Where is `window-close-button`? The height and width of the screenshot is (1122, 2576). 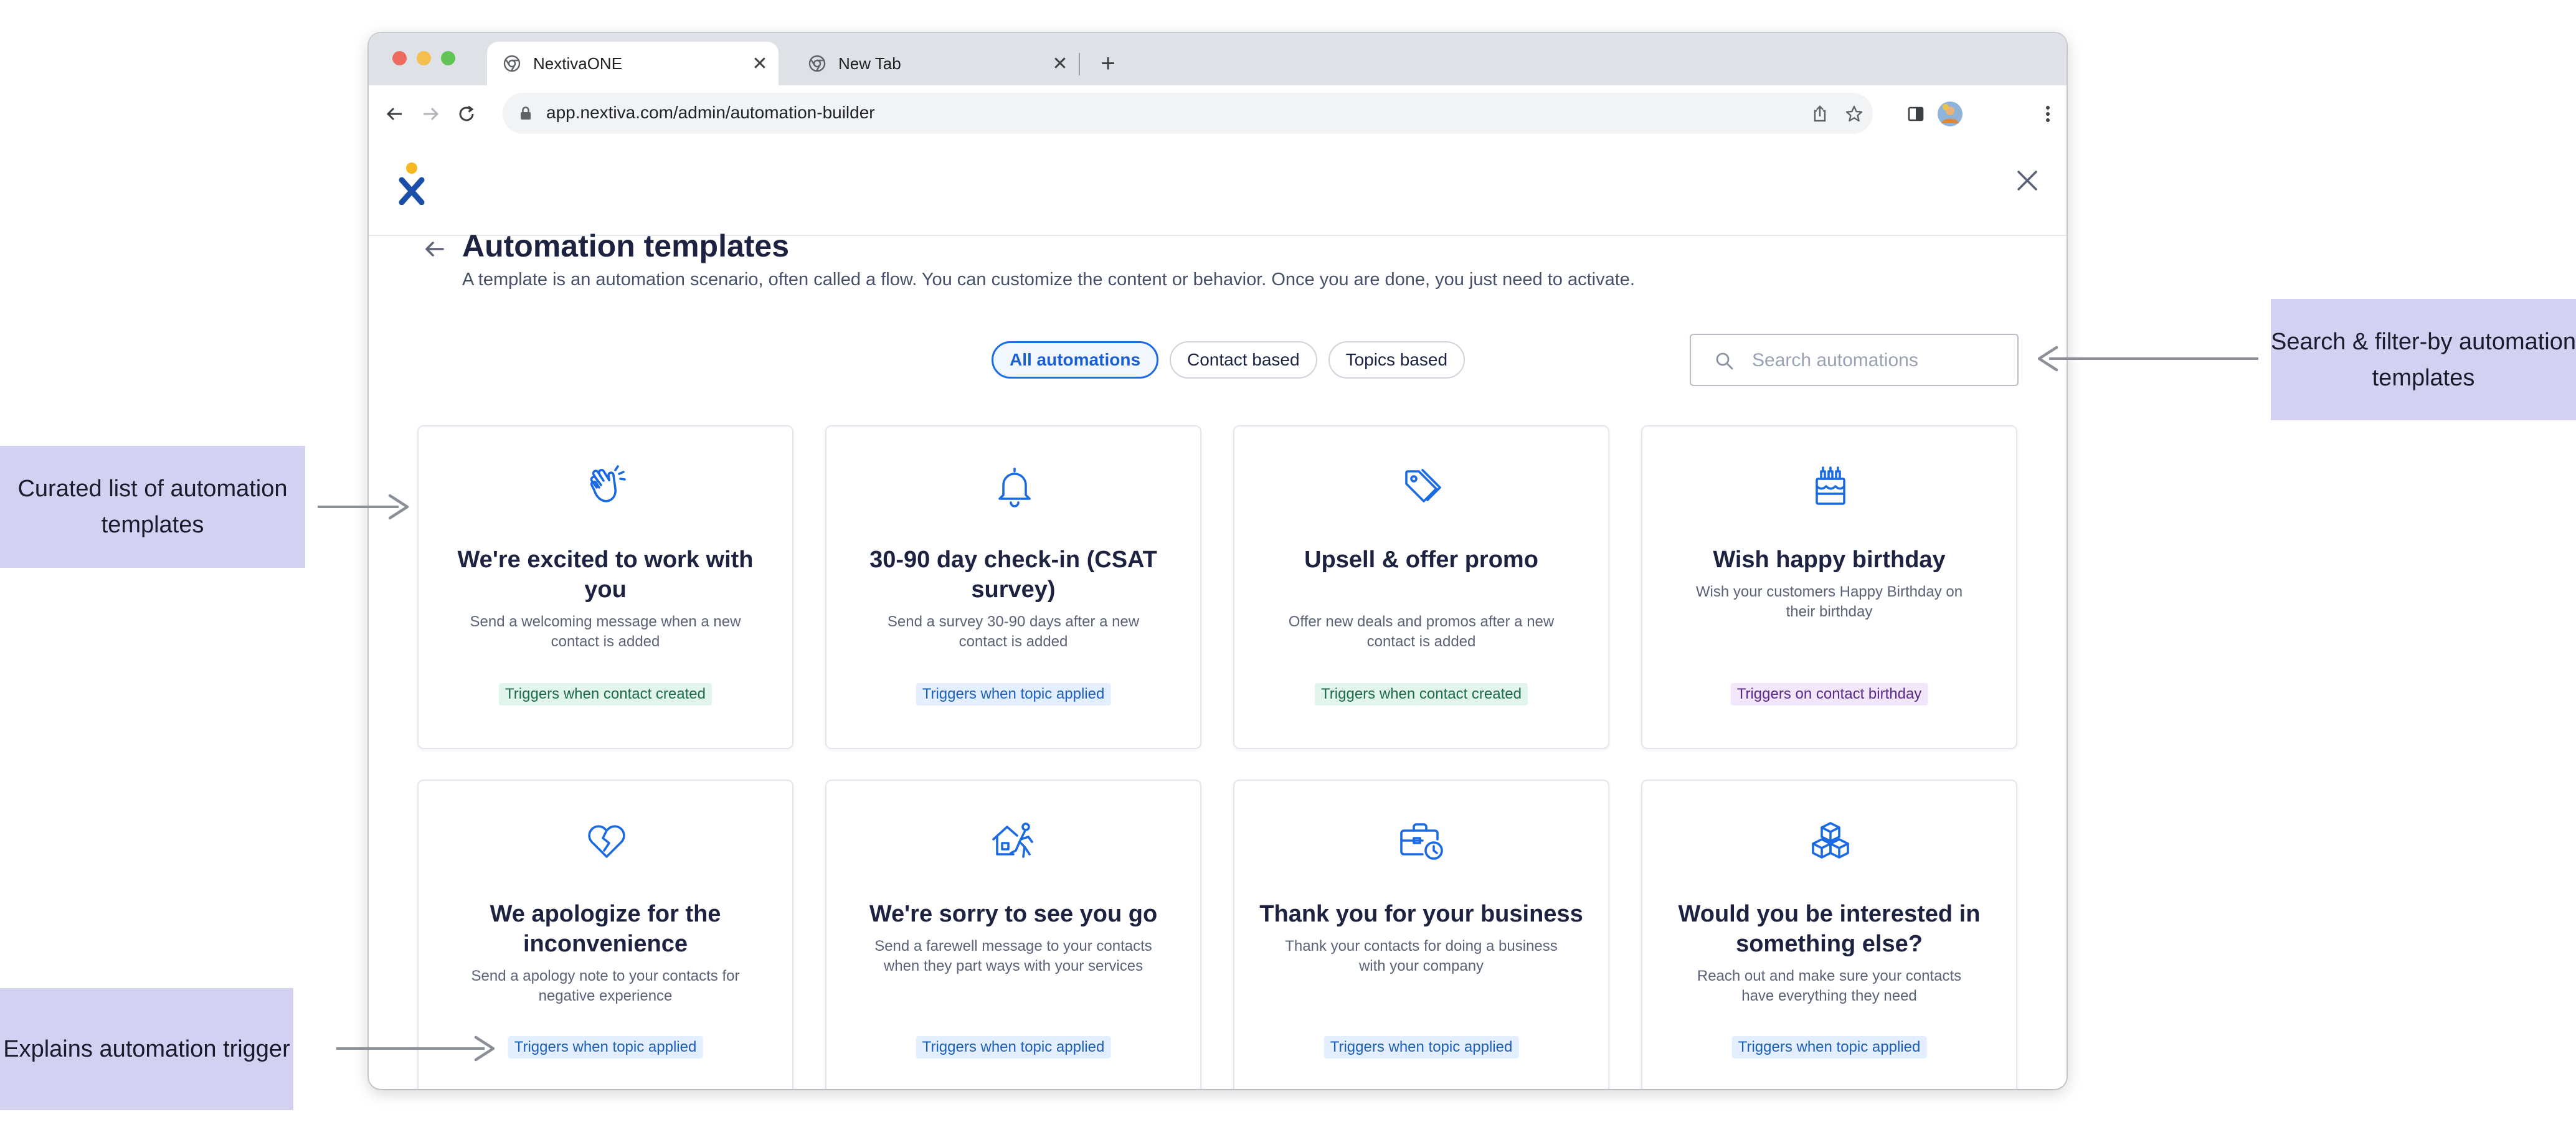 window-close-button is located at coordinates (400, 58).